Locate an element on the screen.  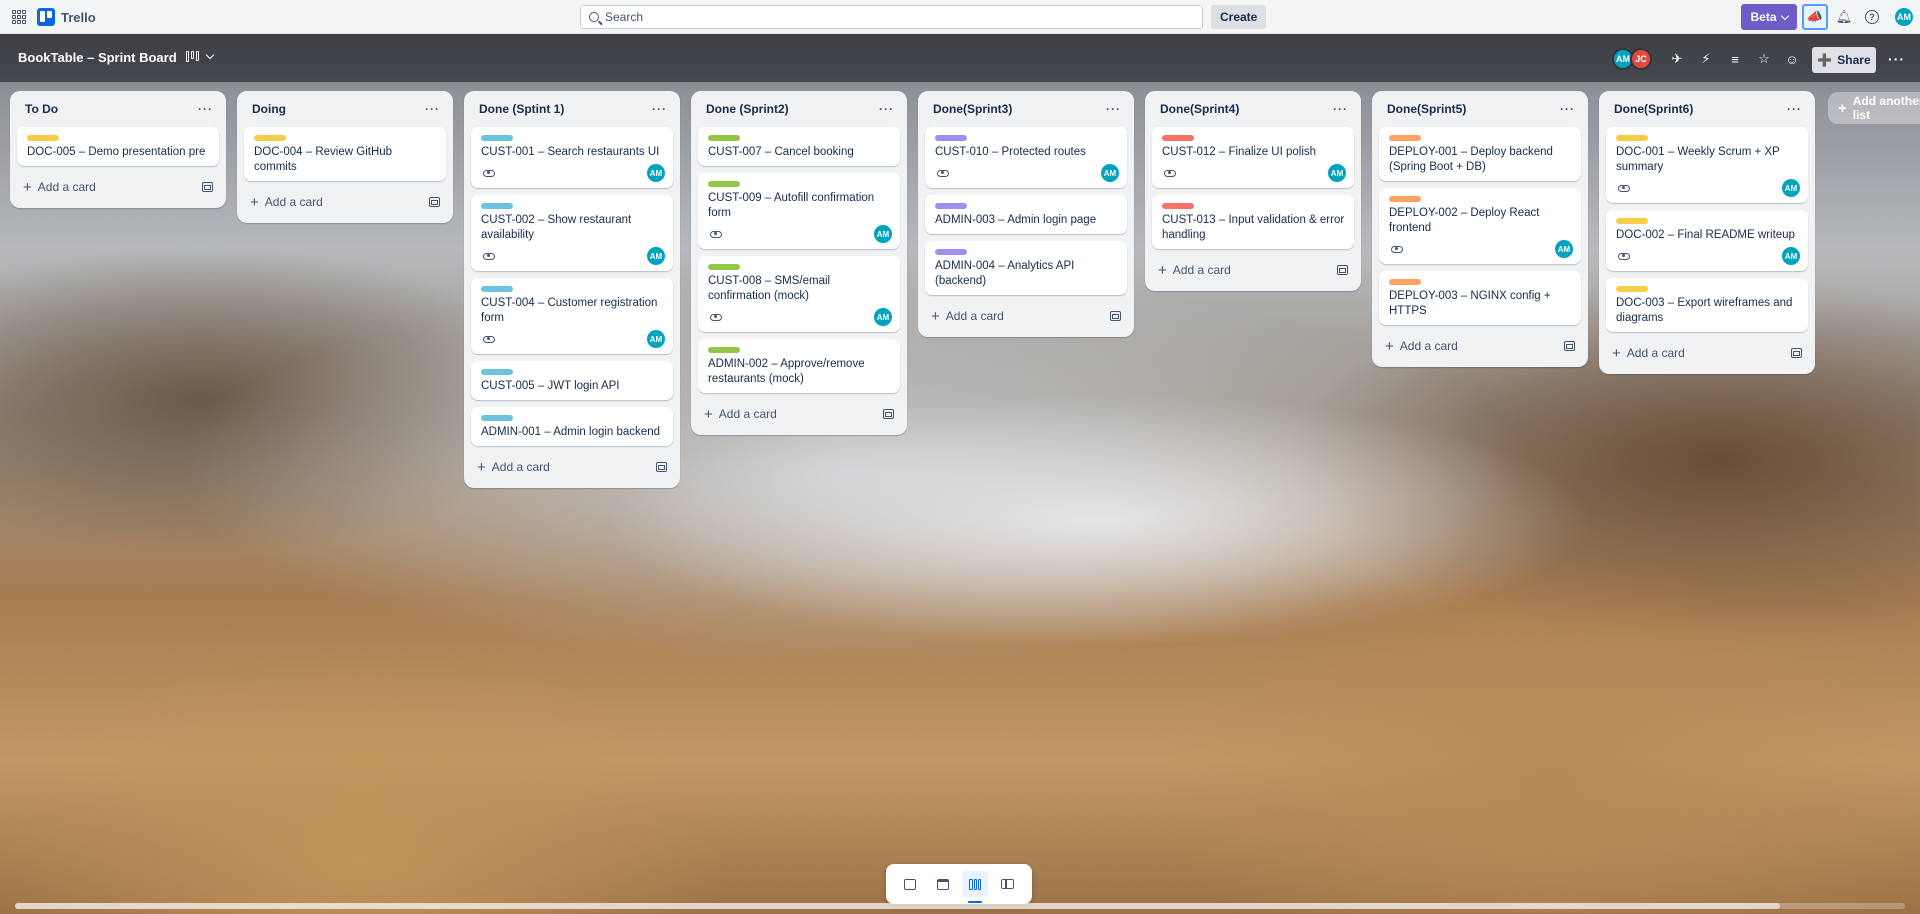
card: ADMIN-004 – Analytics API (backend) is located at coordinates (1026, 268).